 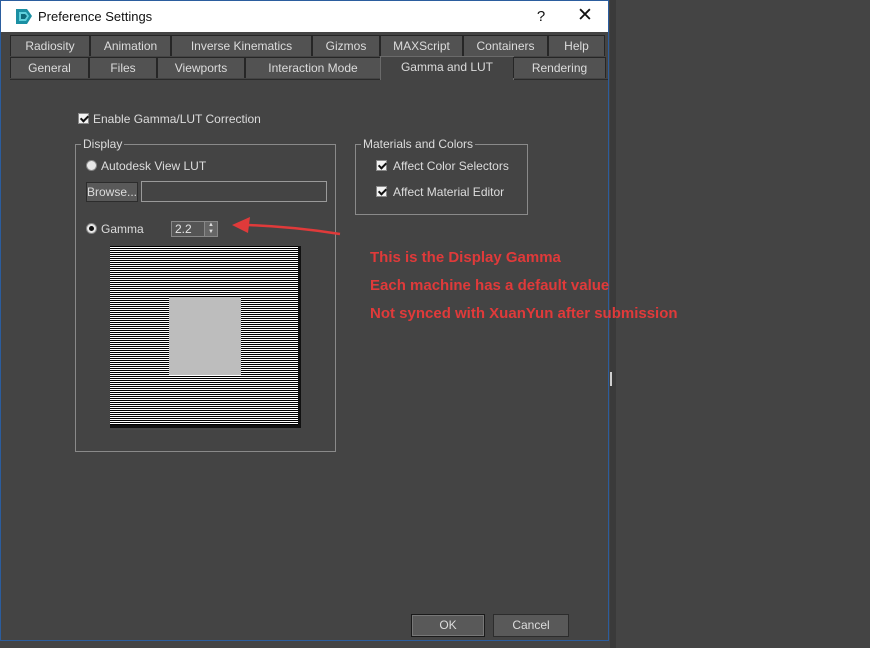 What do you see at coordinates (576, 45) in the screenshot?
I see `tab-help: Help` at bounding box center [576, 45].